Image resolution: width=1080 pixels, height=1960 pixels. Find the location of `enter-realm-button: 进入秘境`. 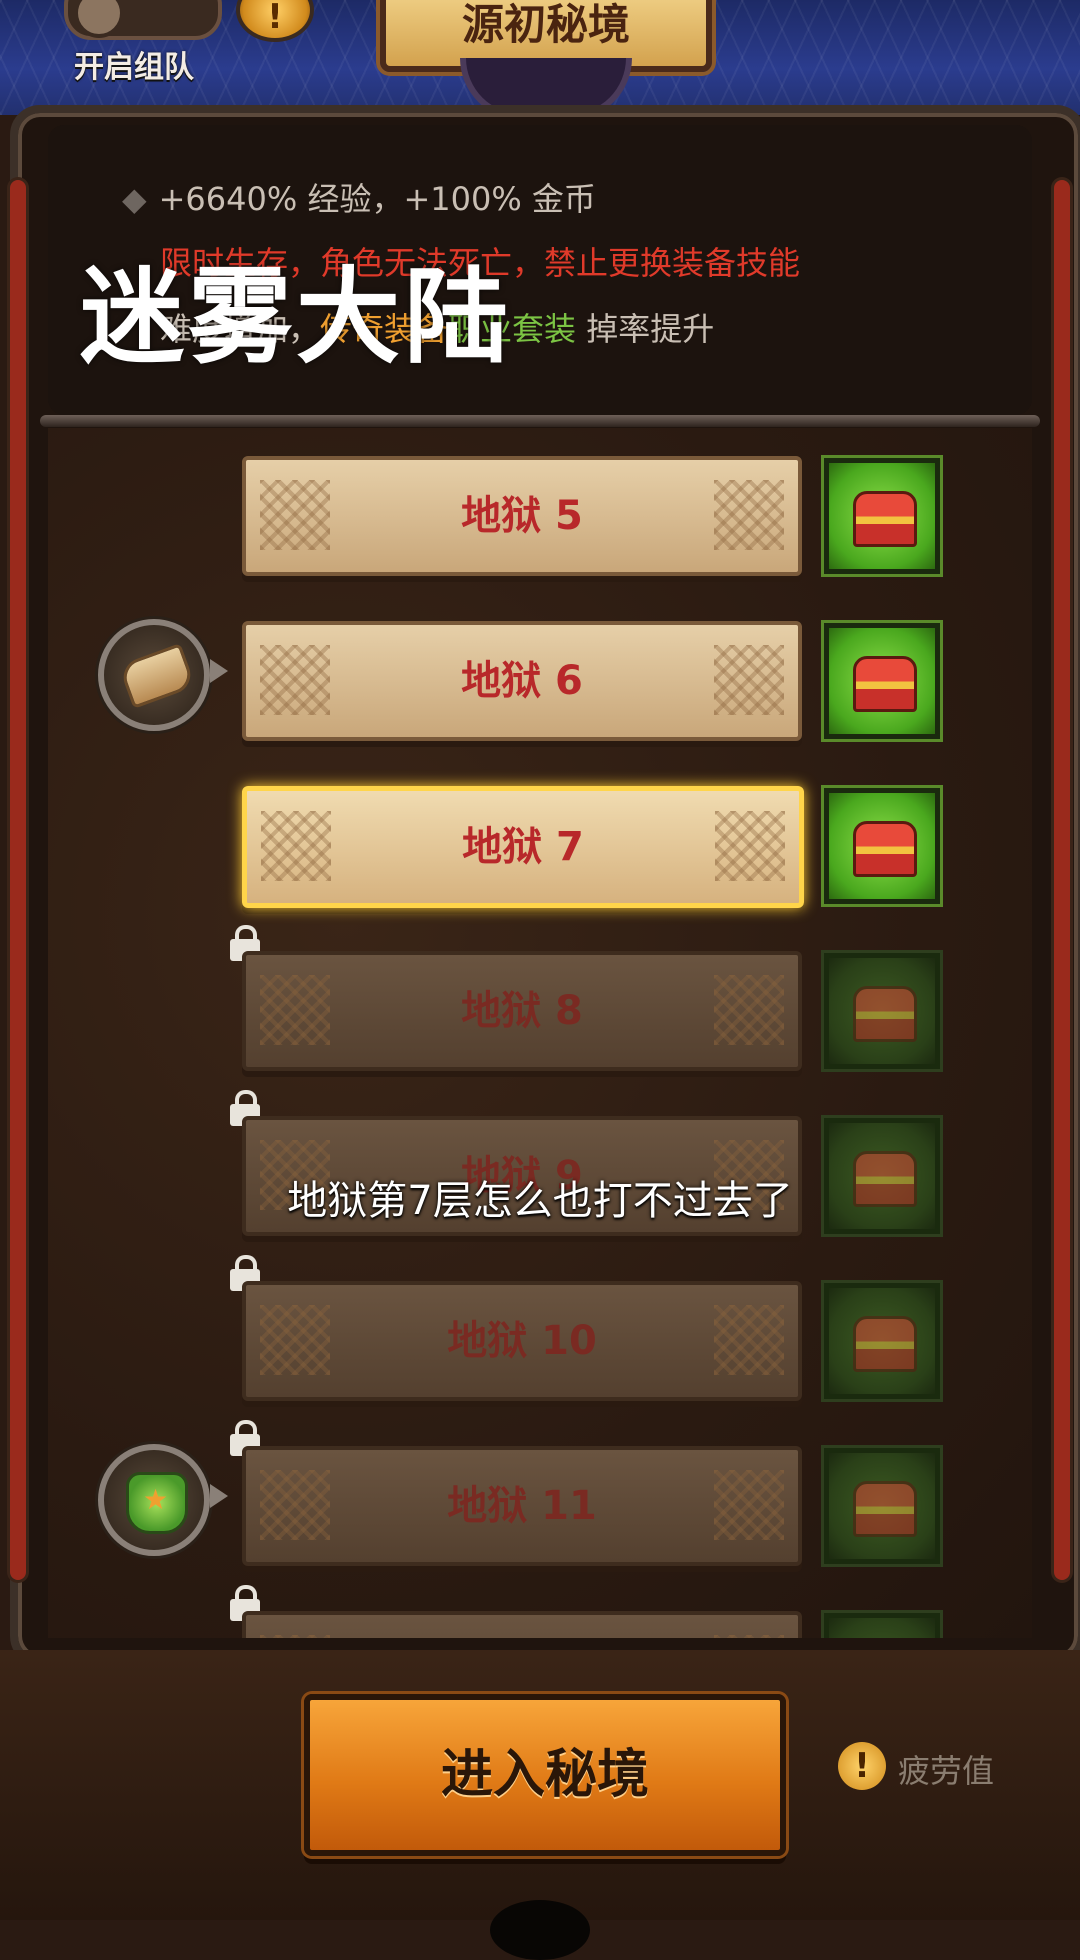

enter-realm-button: 进入秘境 is located at coordinates (545, 1775).